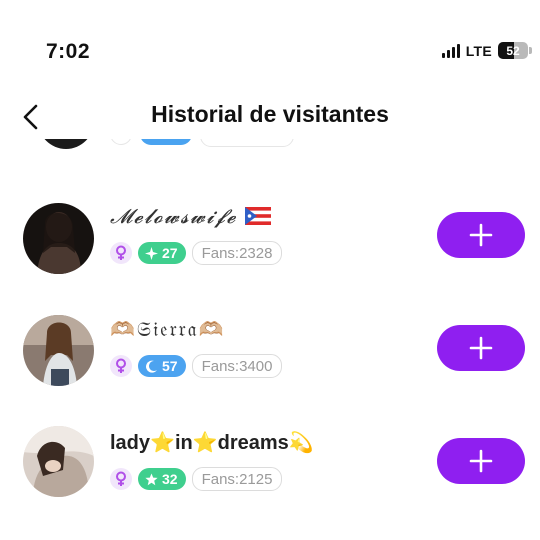 This screenshot has height=540, width=540. I want to click on visitor-name-text: 𝓜𝓮𝓵𝓸𝔀𝓼𝔀𝓲𝓯𝓮, so click(173, 216).